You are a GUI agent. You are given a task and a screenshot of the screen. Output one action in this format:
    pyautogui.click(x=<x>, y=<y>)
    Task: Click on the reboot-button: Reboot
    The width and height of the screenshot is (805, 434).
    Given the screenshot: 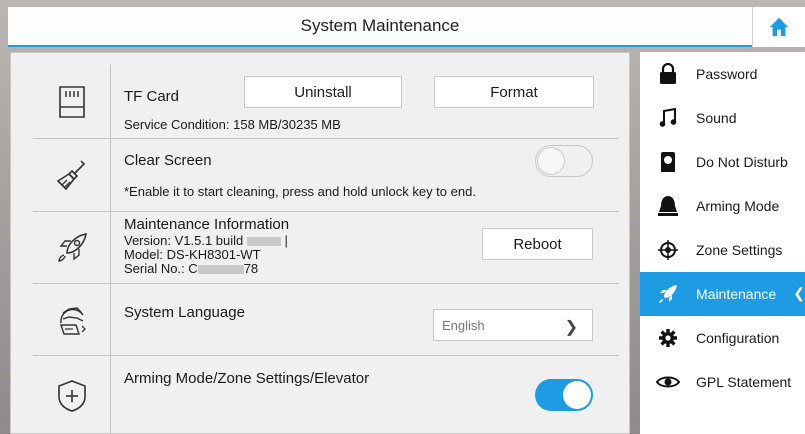 What is the action you would take?
    pyautogui.click(x=537, y=244)
    